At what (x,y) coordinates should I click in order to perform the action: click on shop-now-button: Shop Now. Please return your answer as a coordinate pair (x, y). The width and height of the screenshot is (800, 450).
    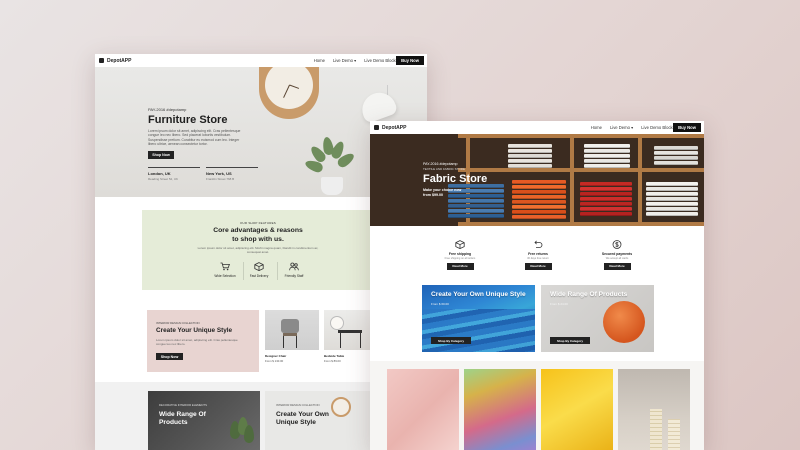
    Looking at the image, I should click on (161, 155).